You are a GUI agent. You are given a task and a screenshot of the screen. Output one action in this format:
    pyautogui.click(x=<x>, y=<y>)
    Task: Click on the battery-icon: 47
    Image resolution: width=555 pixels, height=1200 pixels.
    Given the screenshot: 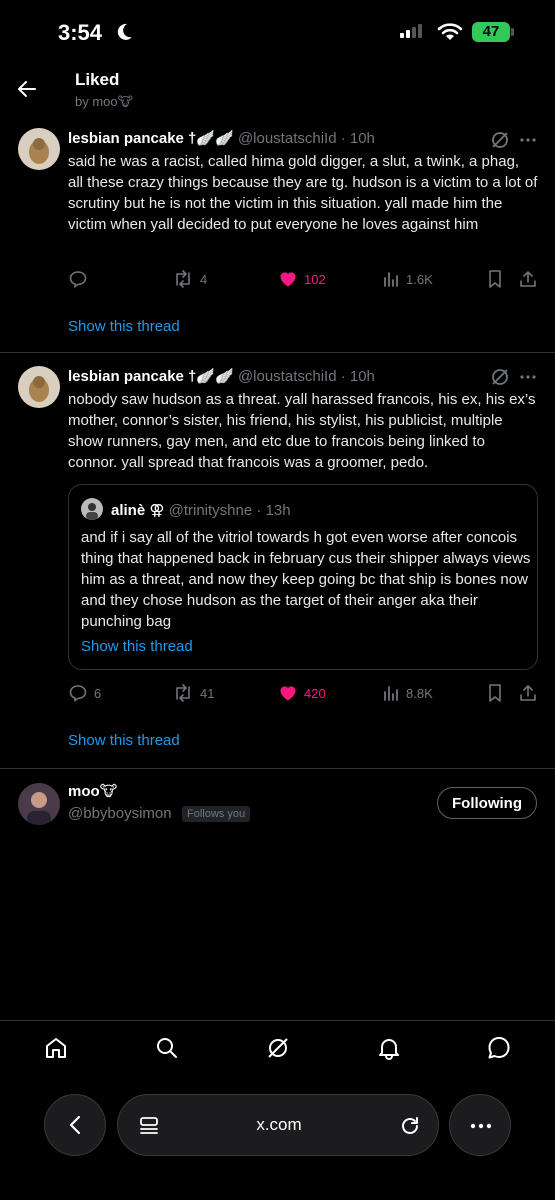 What is the action you would take?
    pyautogui.click(x=491, y=32)
    